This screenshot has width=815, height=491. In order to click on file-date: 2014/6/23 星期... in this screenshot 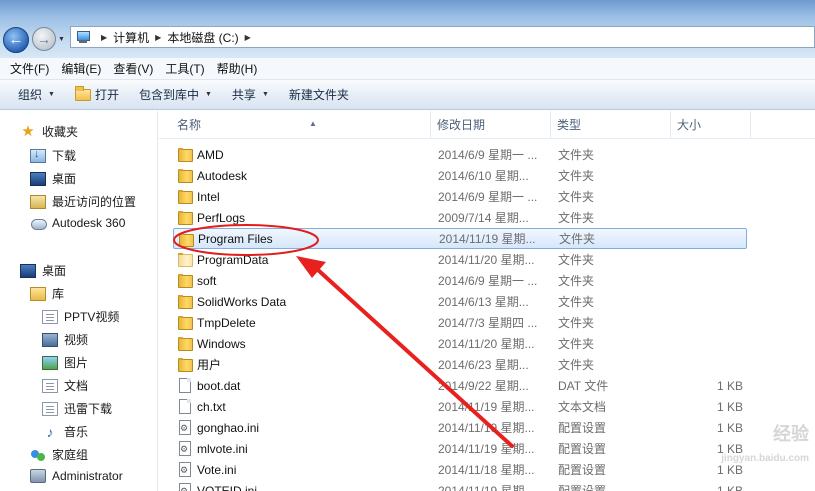, I will do `click(483, 365)`.